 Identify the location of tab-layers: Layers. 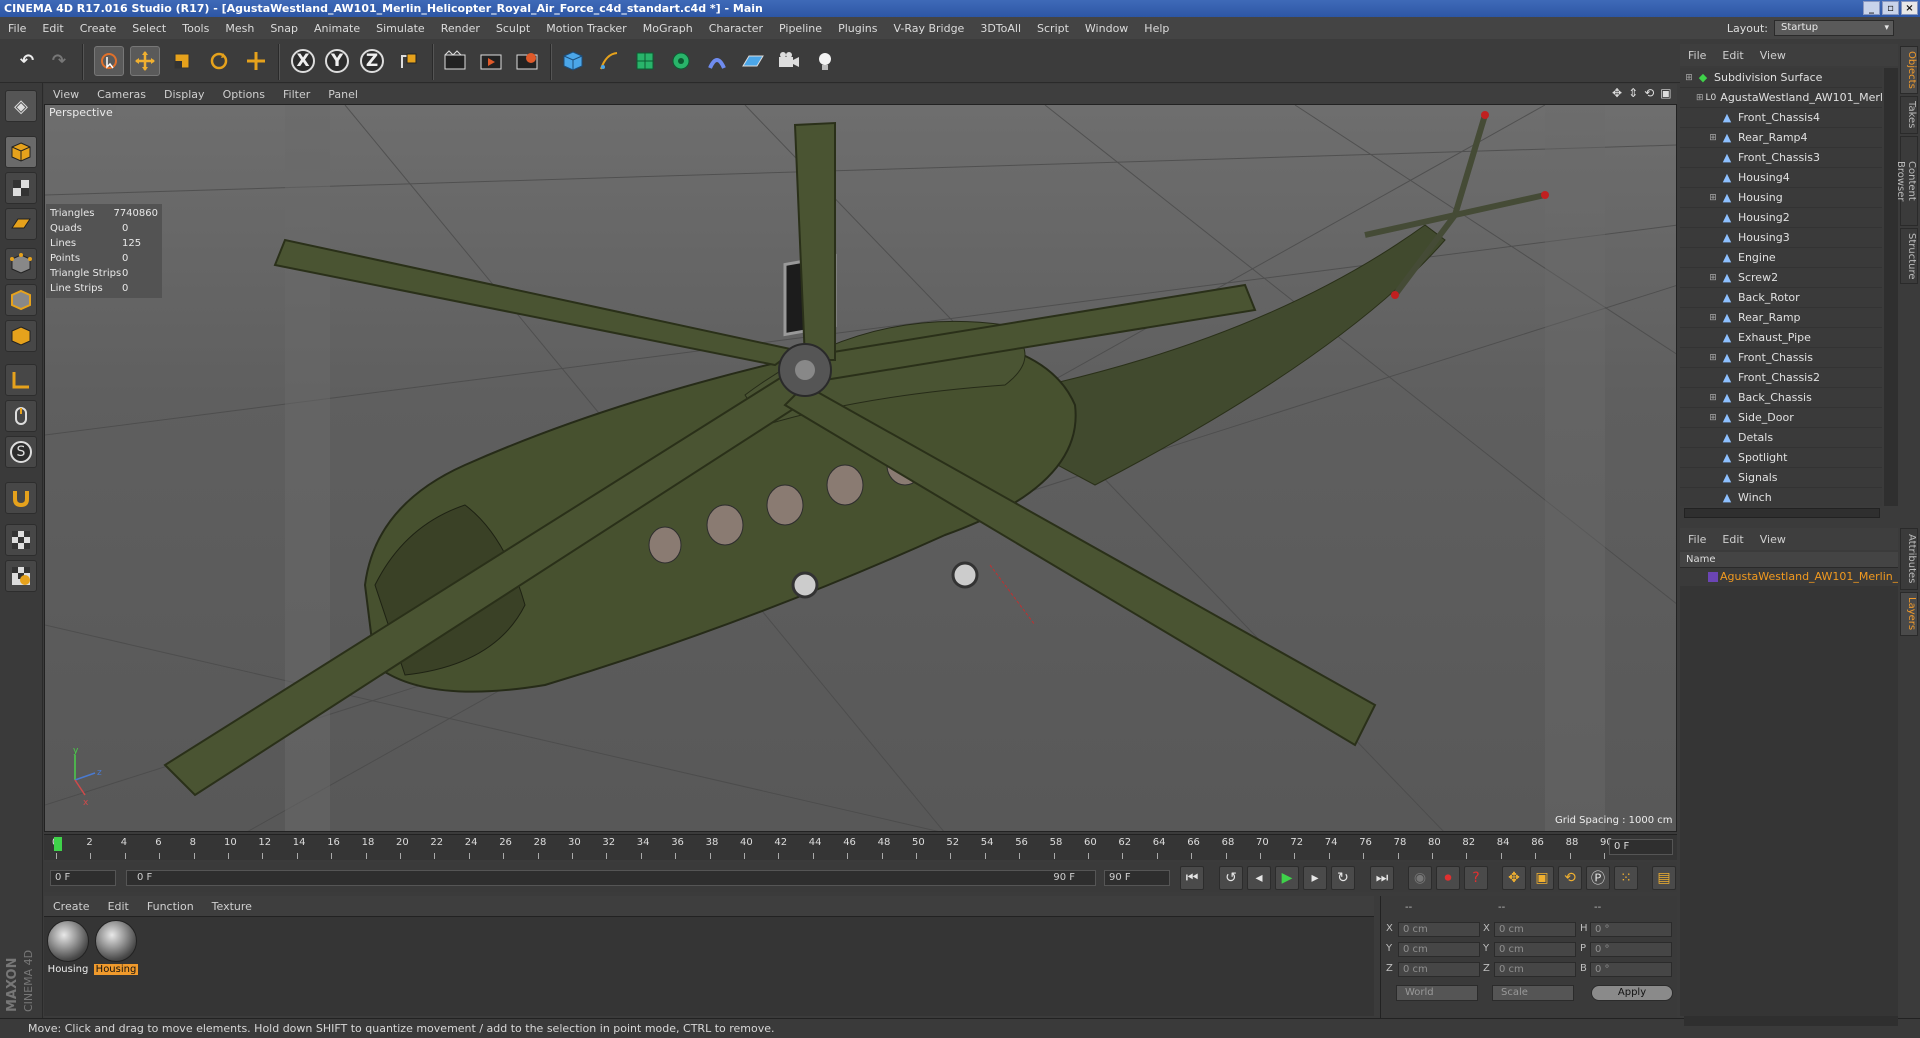
(1909, 614).